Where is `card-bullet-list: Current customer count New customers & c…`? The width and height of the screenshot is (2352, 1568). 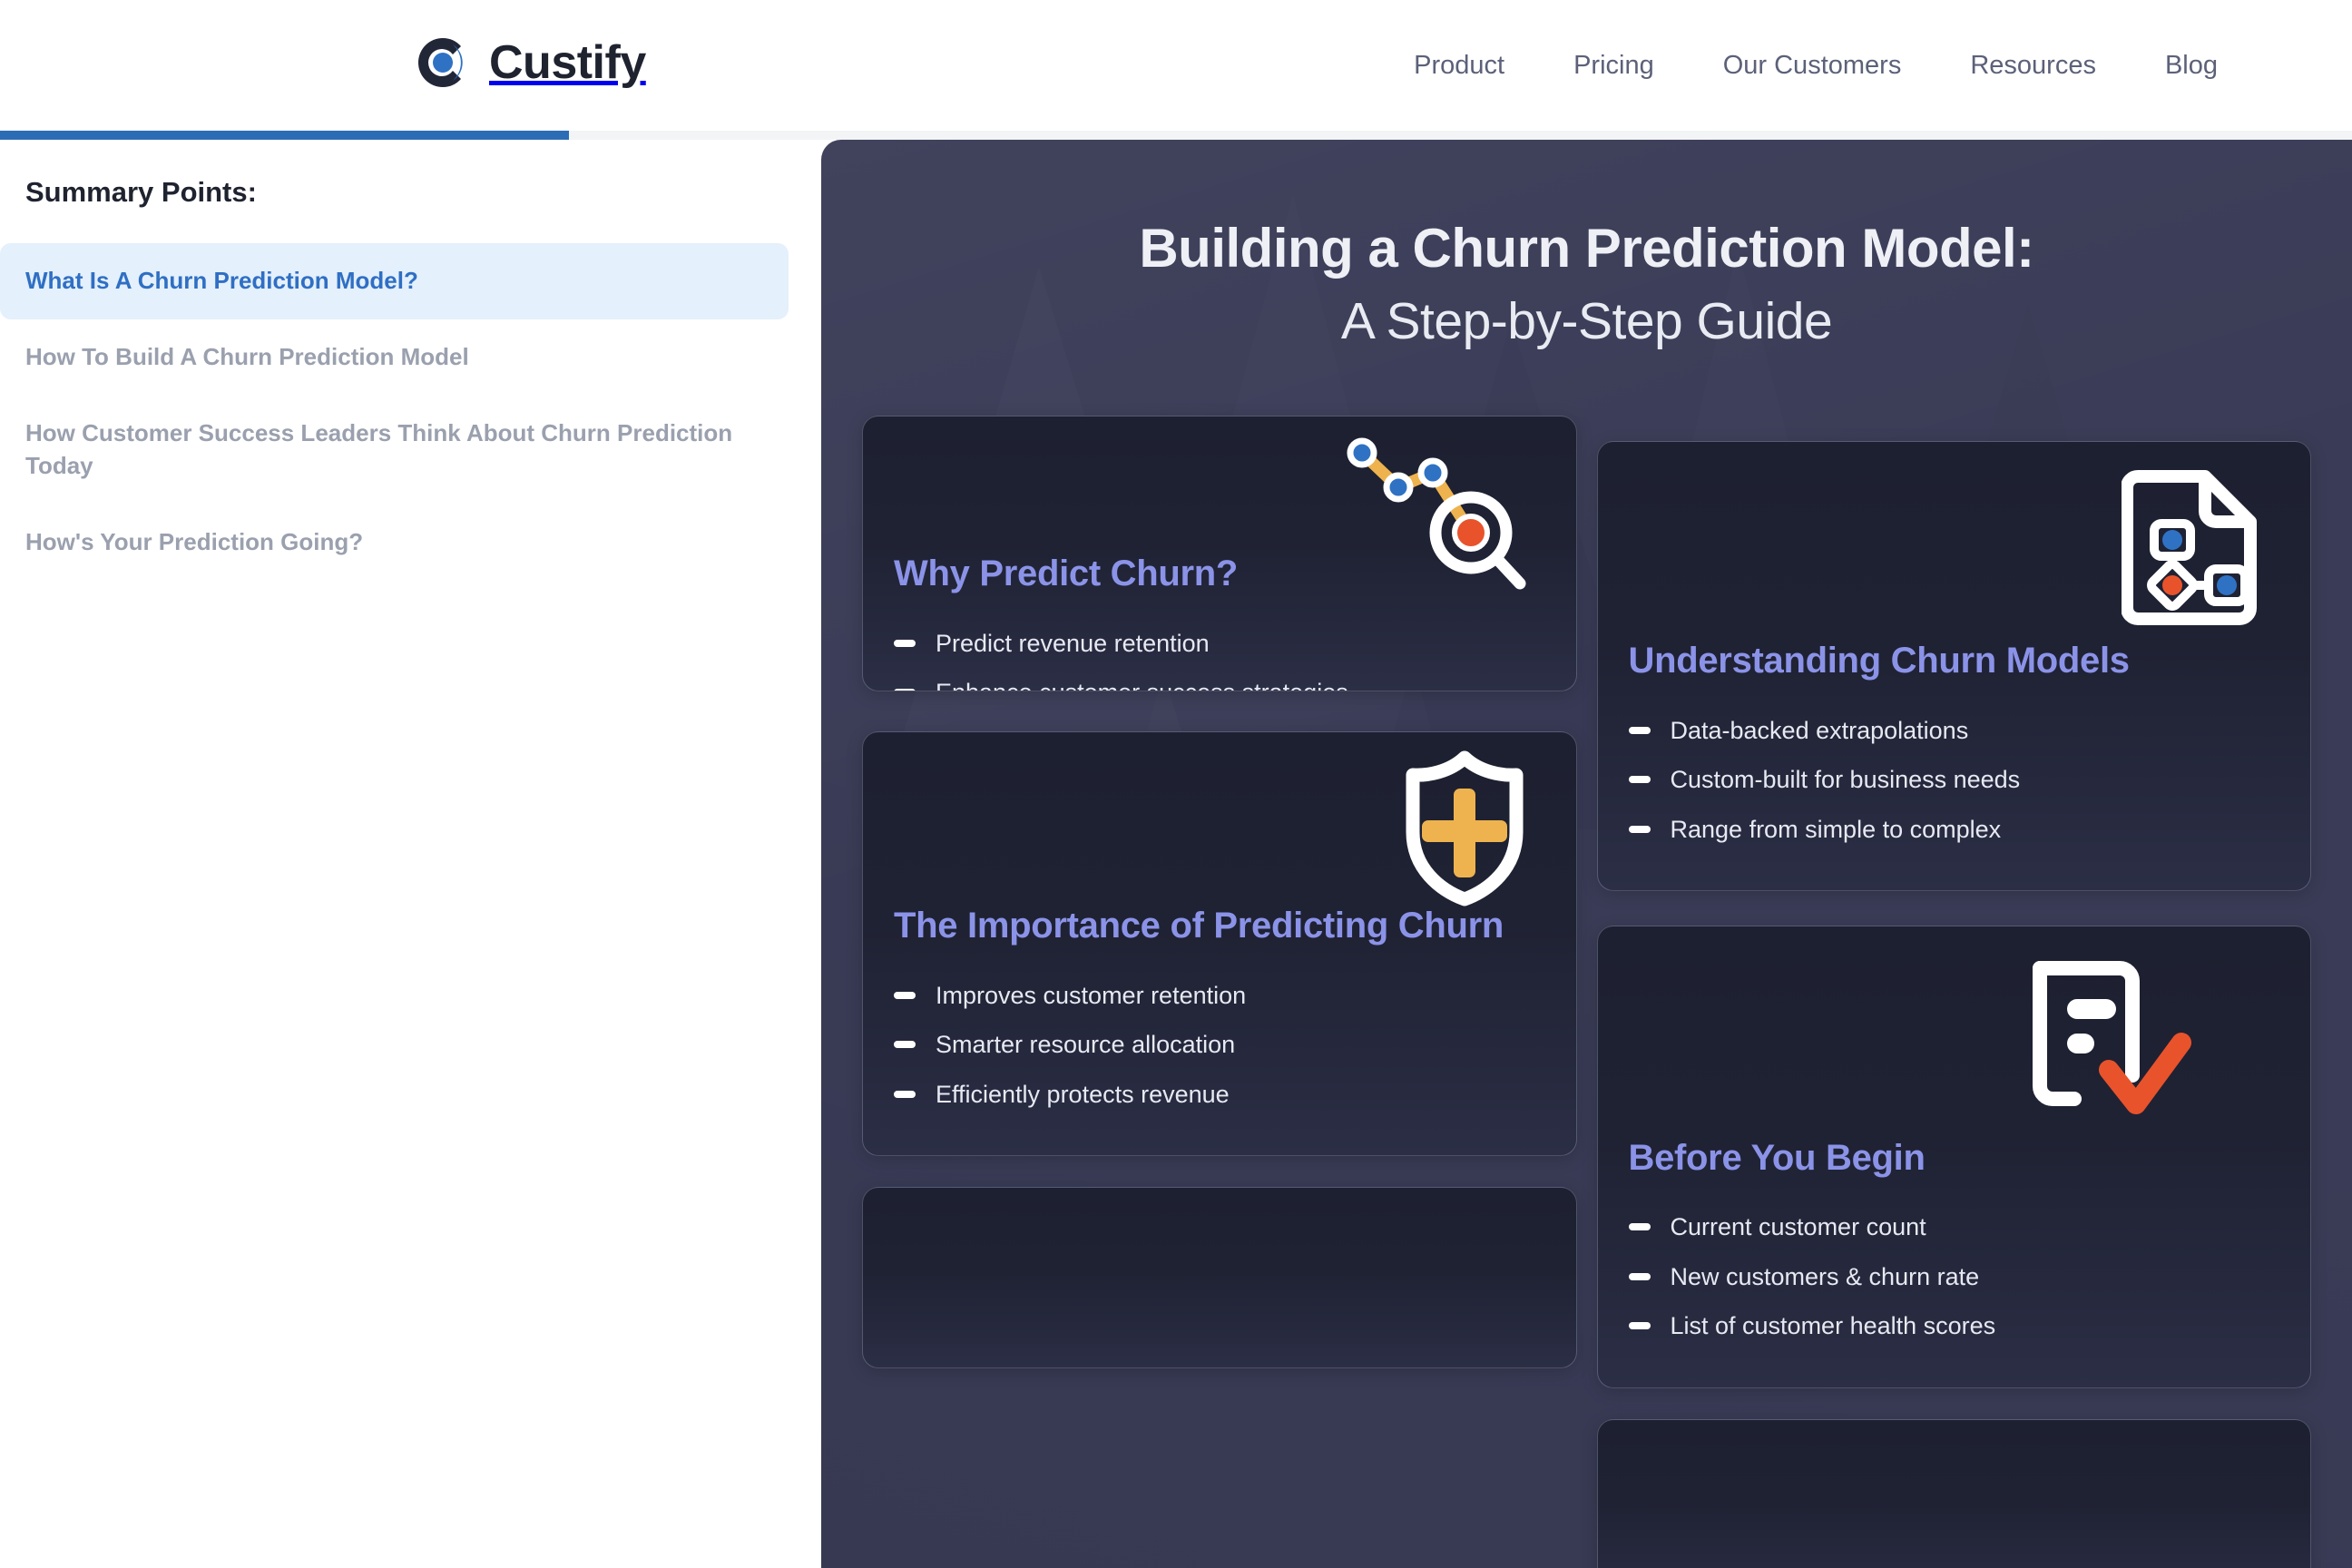
card-bullet-list: Current customer count New customers & c… is located at coordinates (1954, 1276).